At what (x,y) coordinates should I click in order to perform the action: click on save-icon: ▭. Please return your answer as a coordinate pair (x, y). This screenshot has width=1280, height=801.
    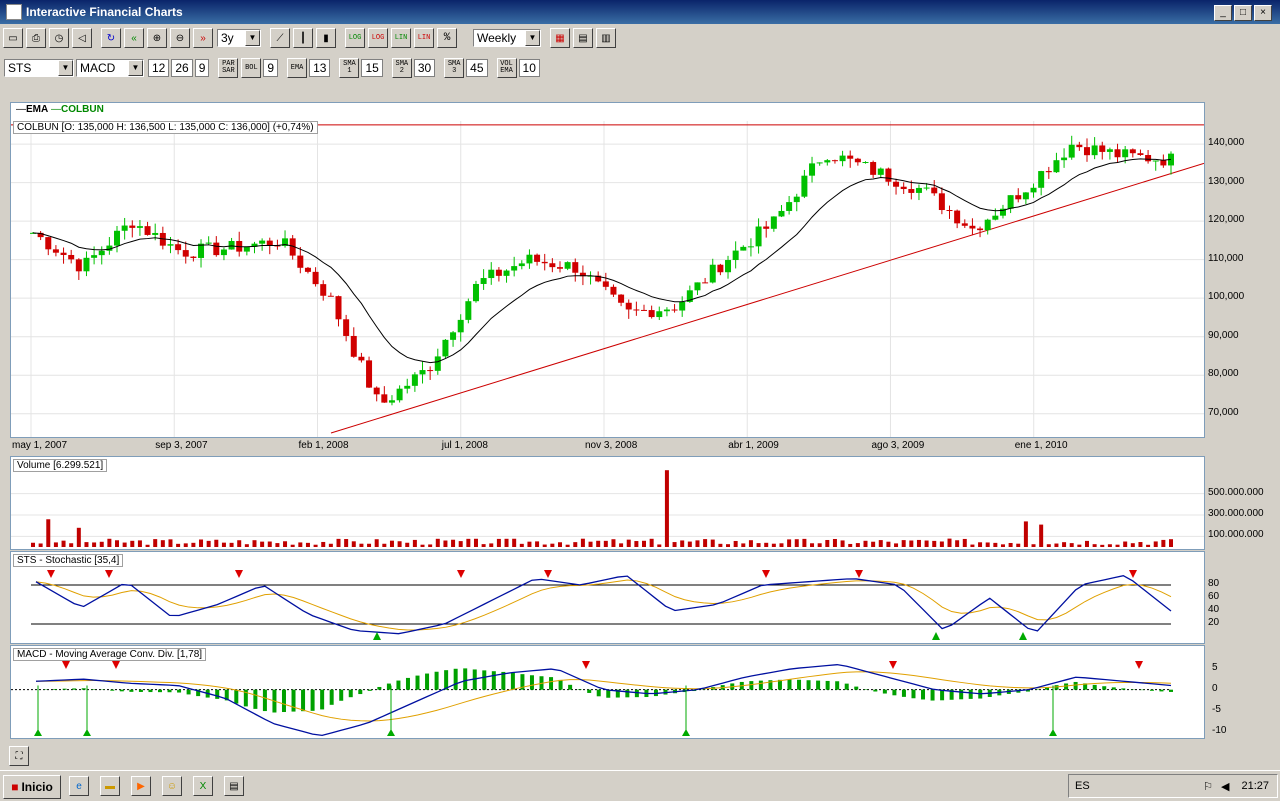
    Looking at the image, I should click on (13, 38).